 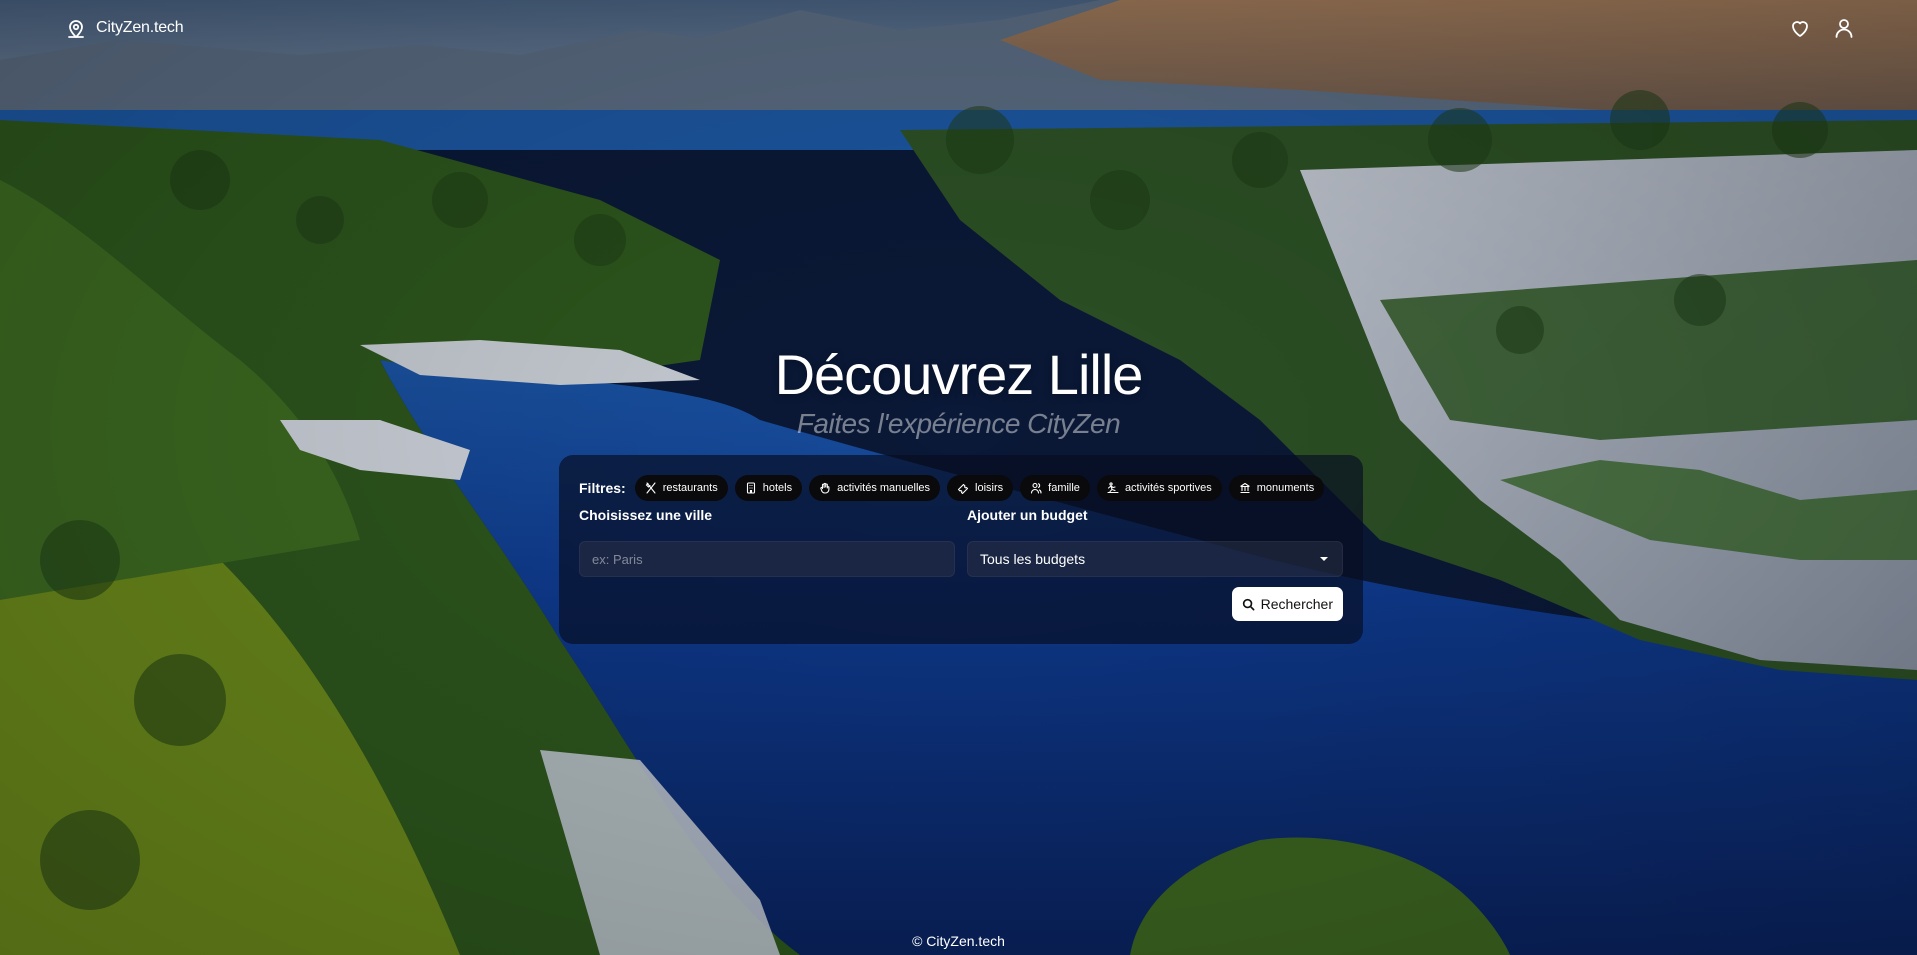 What do you see at coordinates (1113, 488) in the screenshot?
I see `sport-icon` at bounding box center [1113, 488].